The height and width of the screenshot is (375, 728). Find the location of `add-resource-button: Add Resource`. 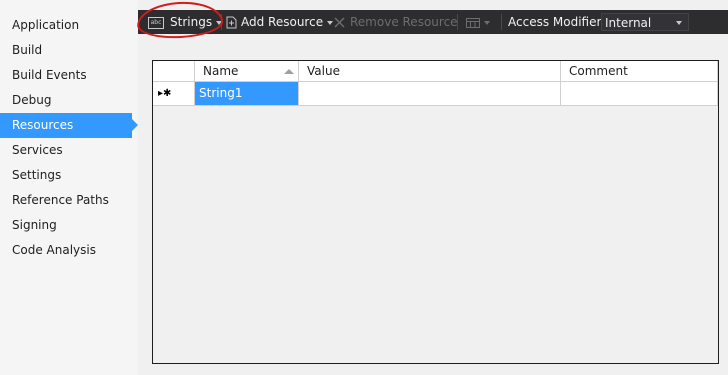

add-resource-button: Add Resource is located at coordinates (280, 22).